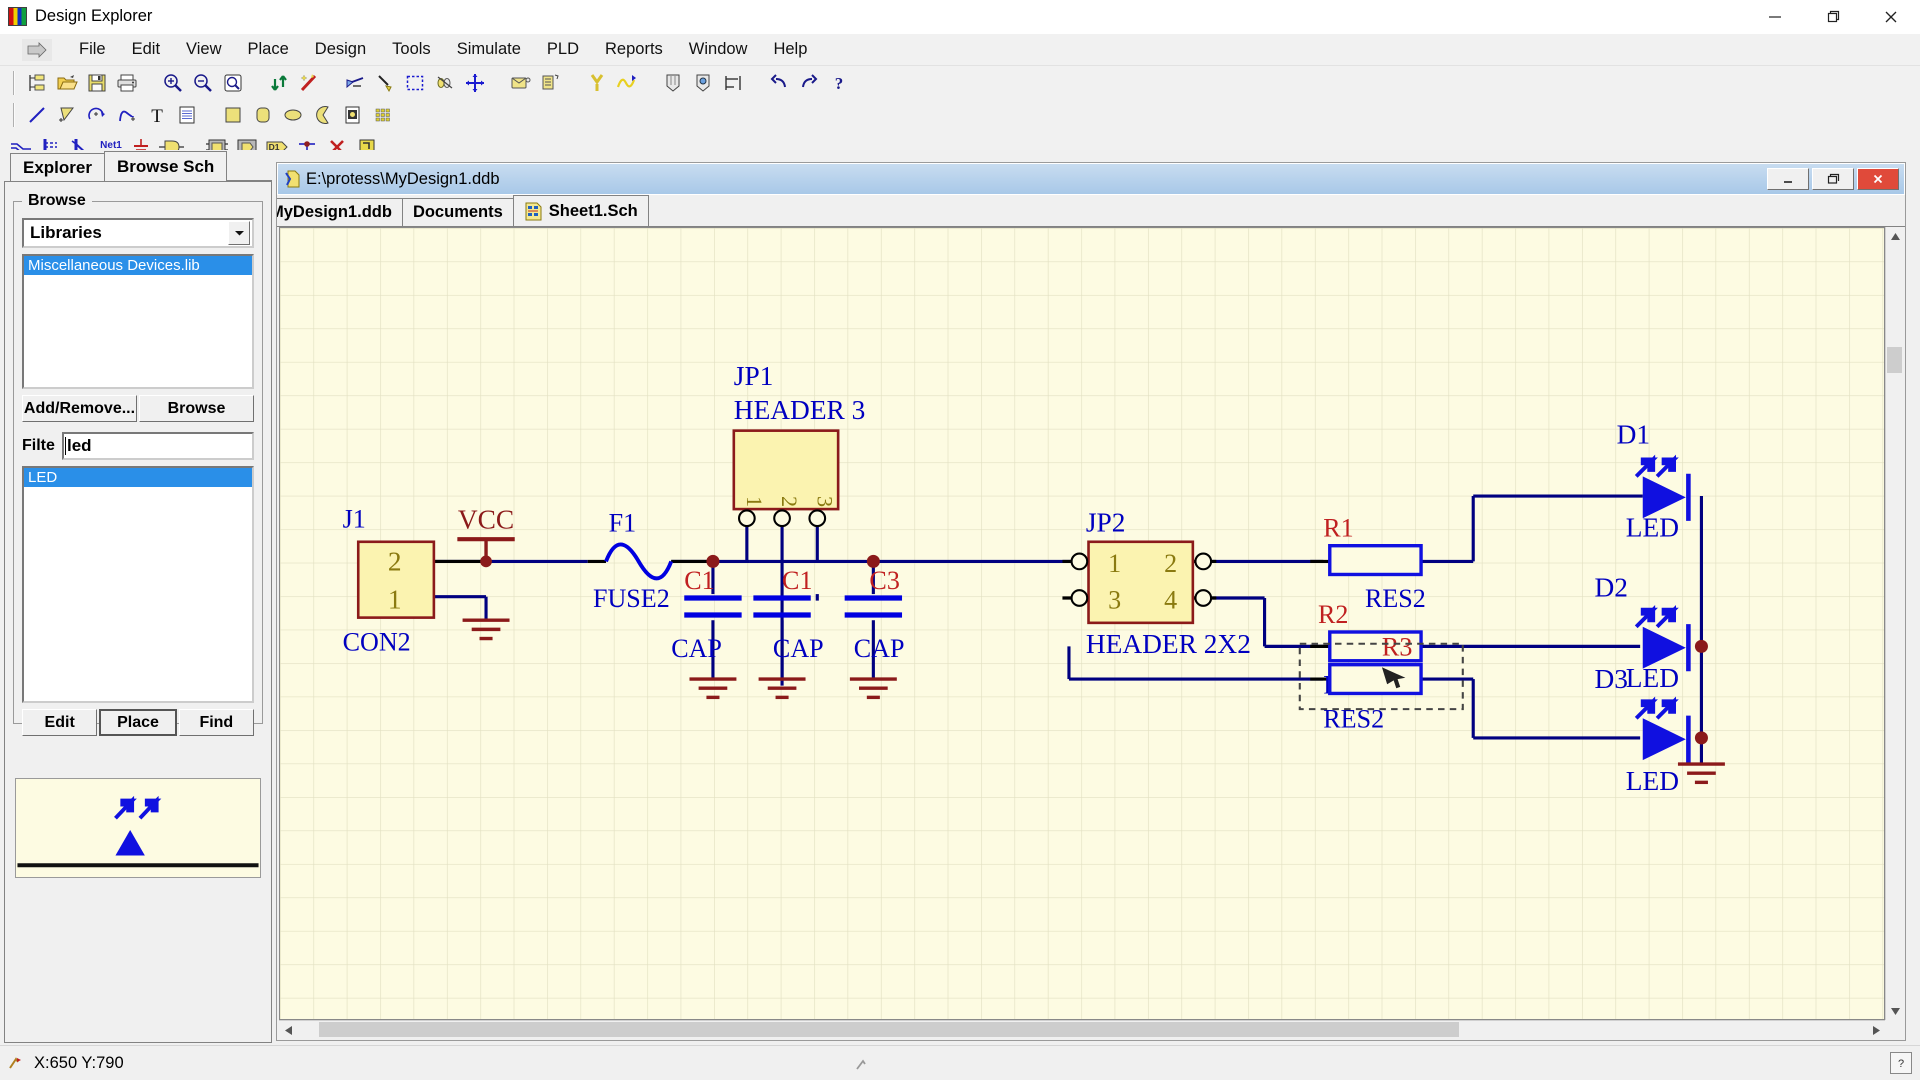 The width and height of the screenshot is (1920, 1080). Describe the element at coordinates (457, 212) in the screenshot. I see `tab-documents: Documents` at that location.